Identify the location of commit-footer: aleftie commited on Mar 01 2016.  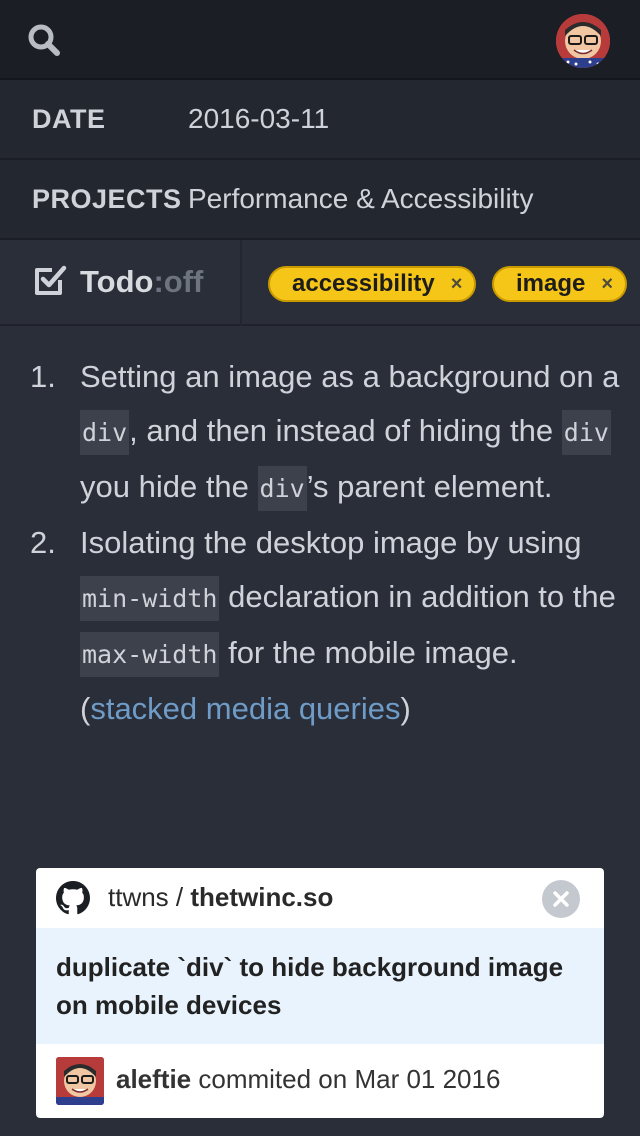
(320, 1081).